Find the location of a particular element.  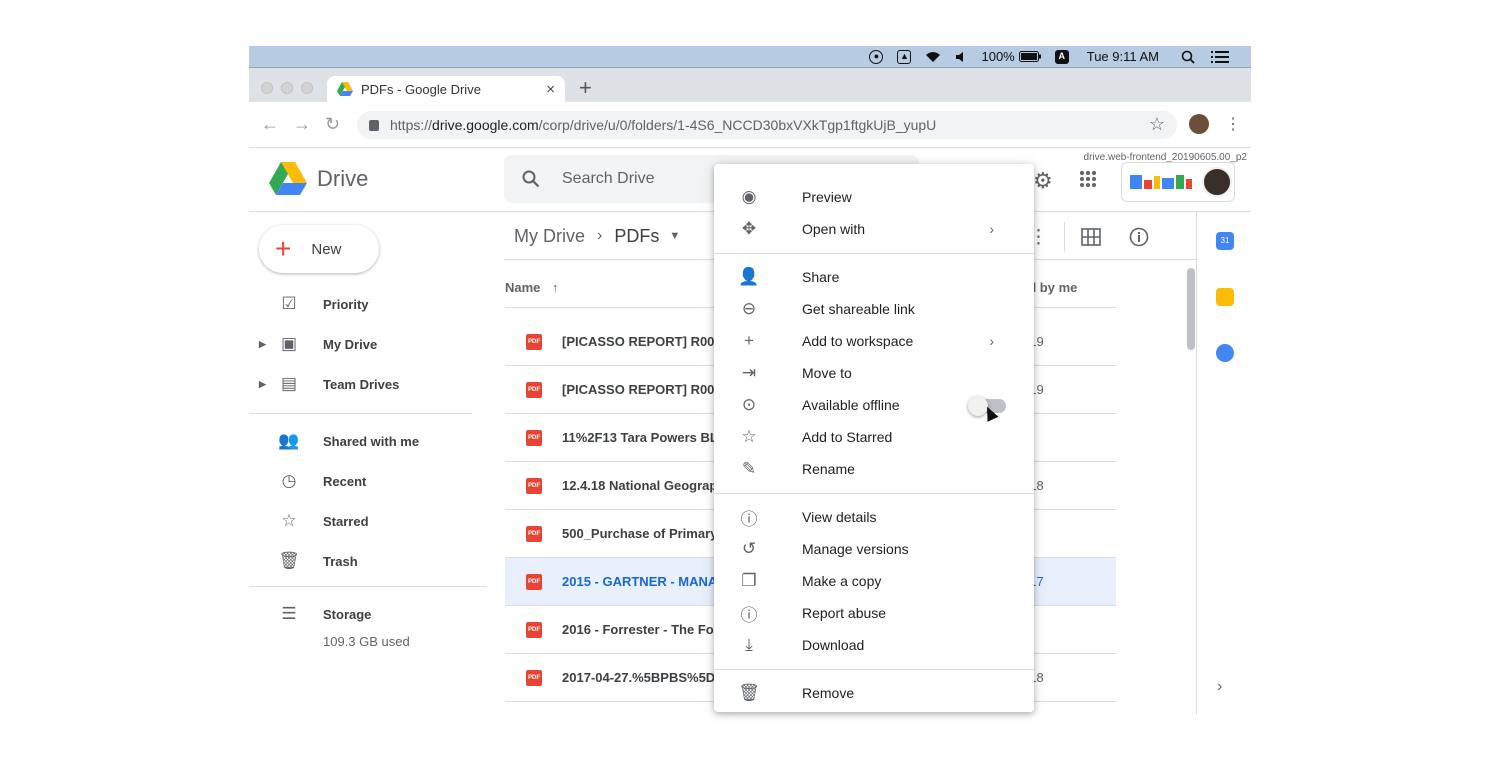

list-icon is located at coordinates (1220, 56).